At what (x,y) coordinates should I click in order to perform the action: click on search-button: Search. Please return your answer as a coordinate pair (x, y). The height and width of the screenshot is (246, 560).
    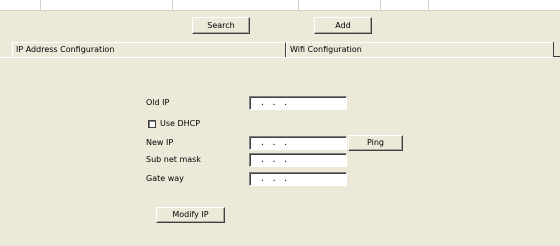
    Looking at the image, I should click on (221, 25).